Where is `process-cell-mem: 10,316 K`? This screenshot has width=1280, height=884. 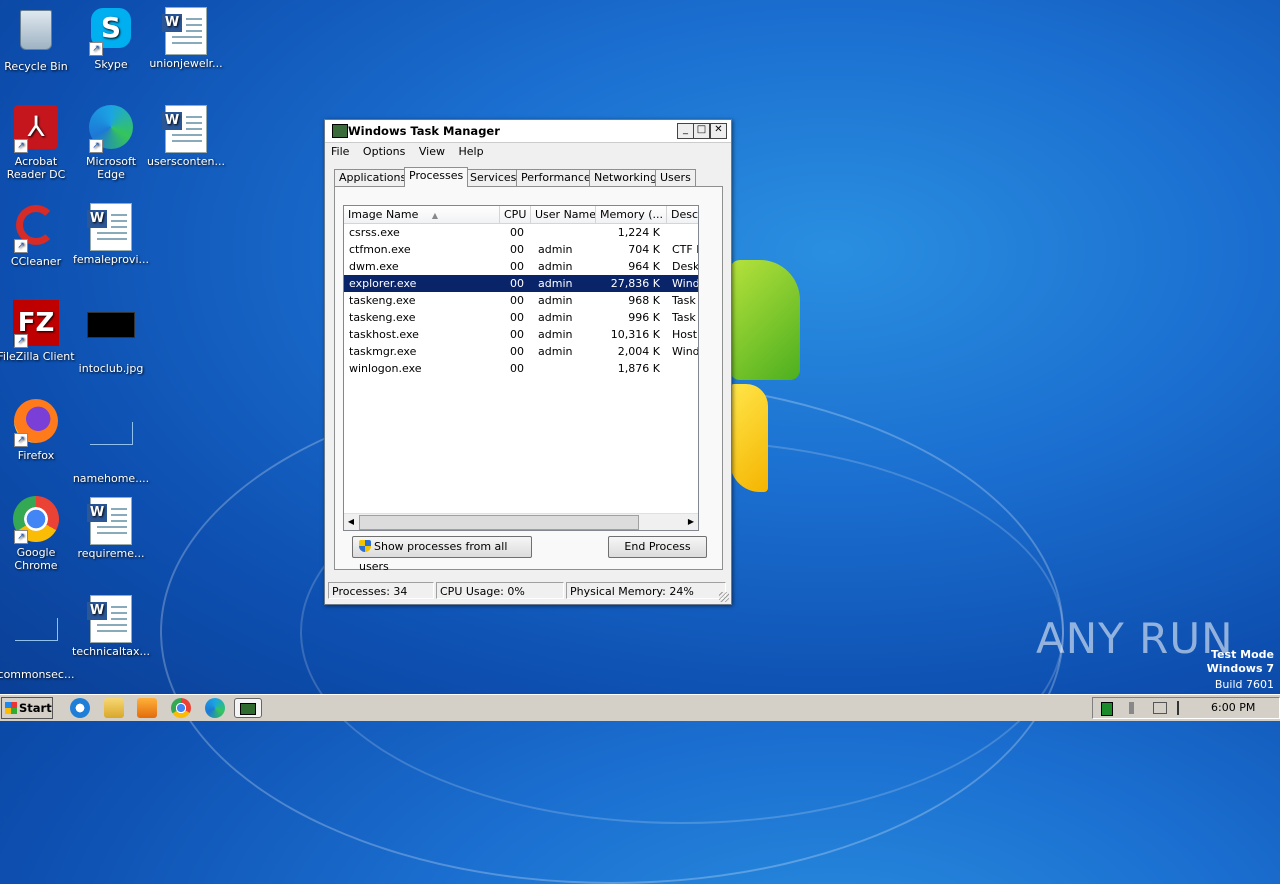
process-cell-mem: 10,316 K is located at coordinates (635, 334).